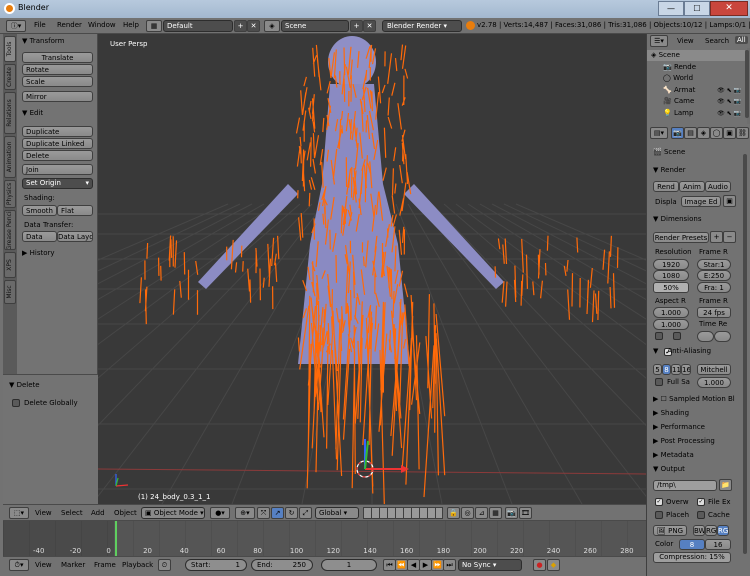 The width and height of the screenshot is (750, 576). Describe the element at coordinates (272, 26) in the screenshot. I see `scene-icon: ◈` at that location.